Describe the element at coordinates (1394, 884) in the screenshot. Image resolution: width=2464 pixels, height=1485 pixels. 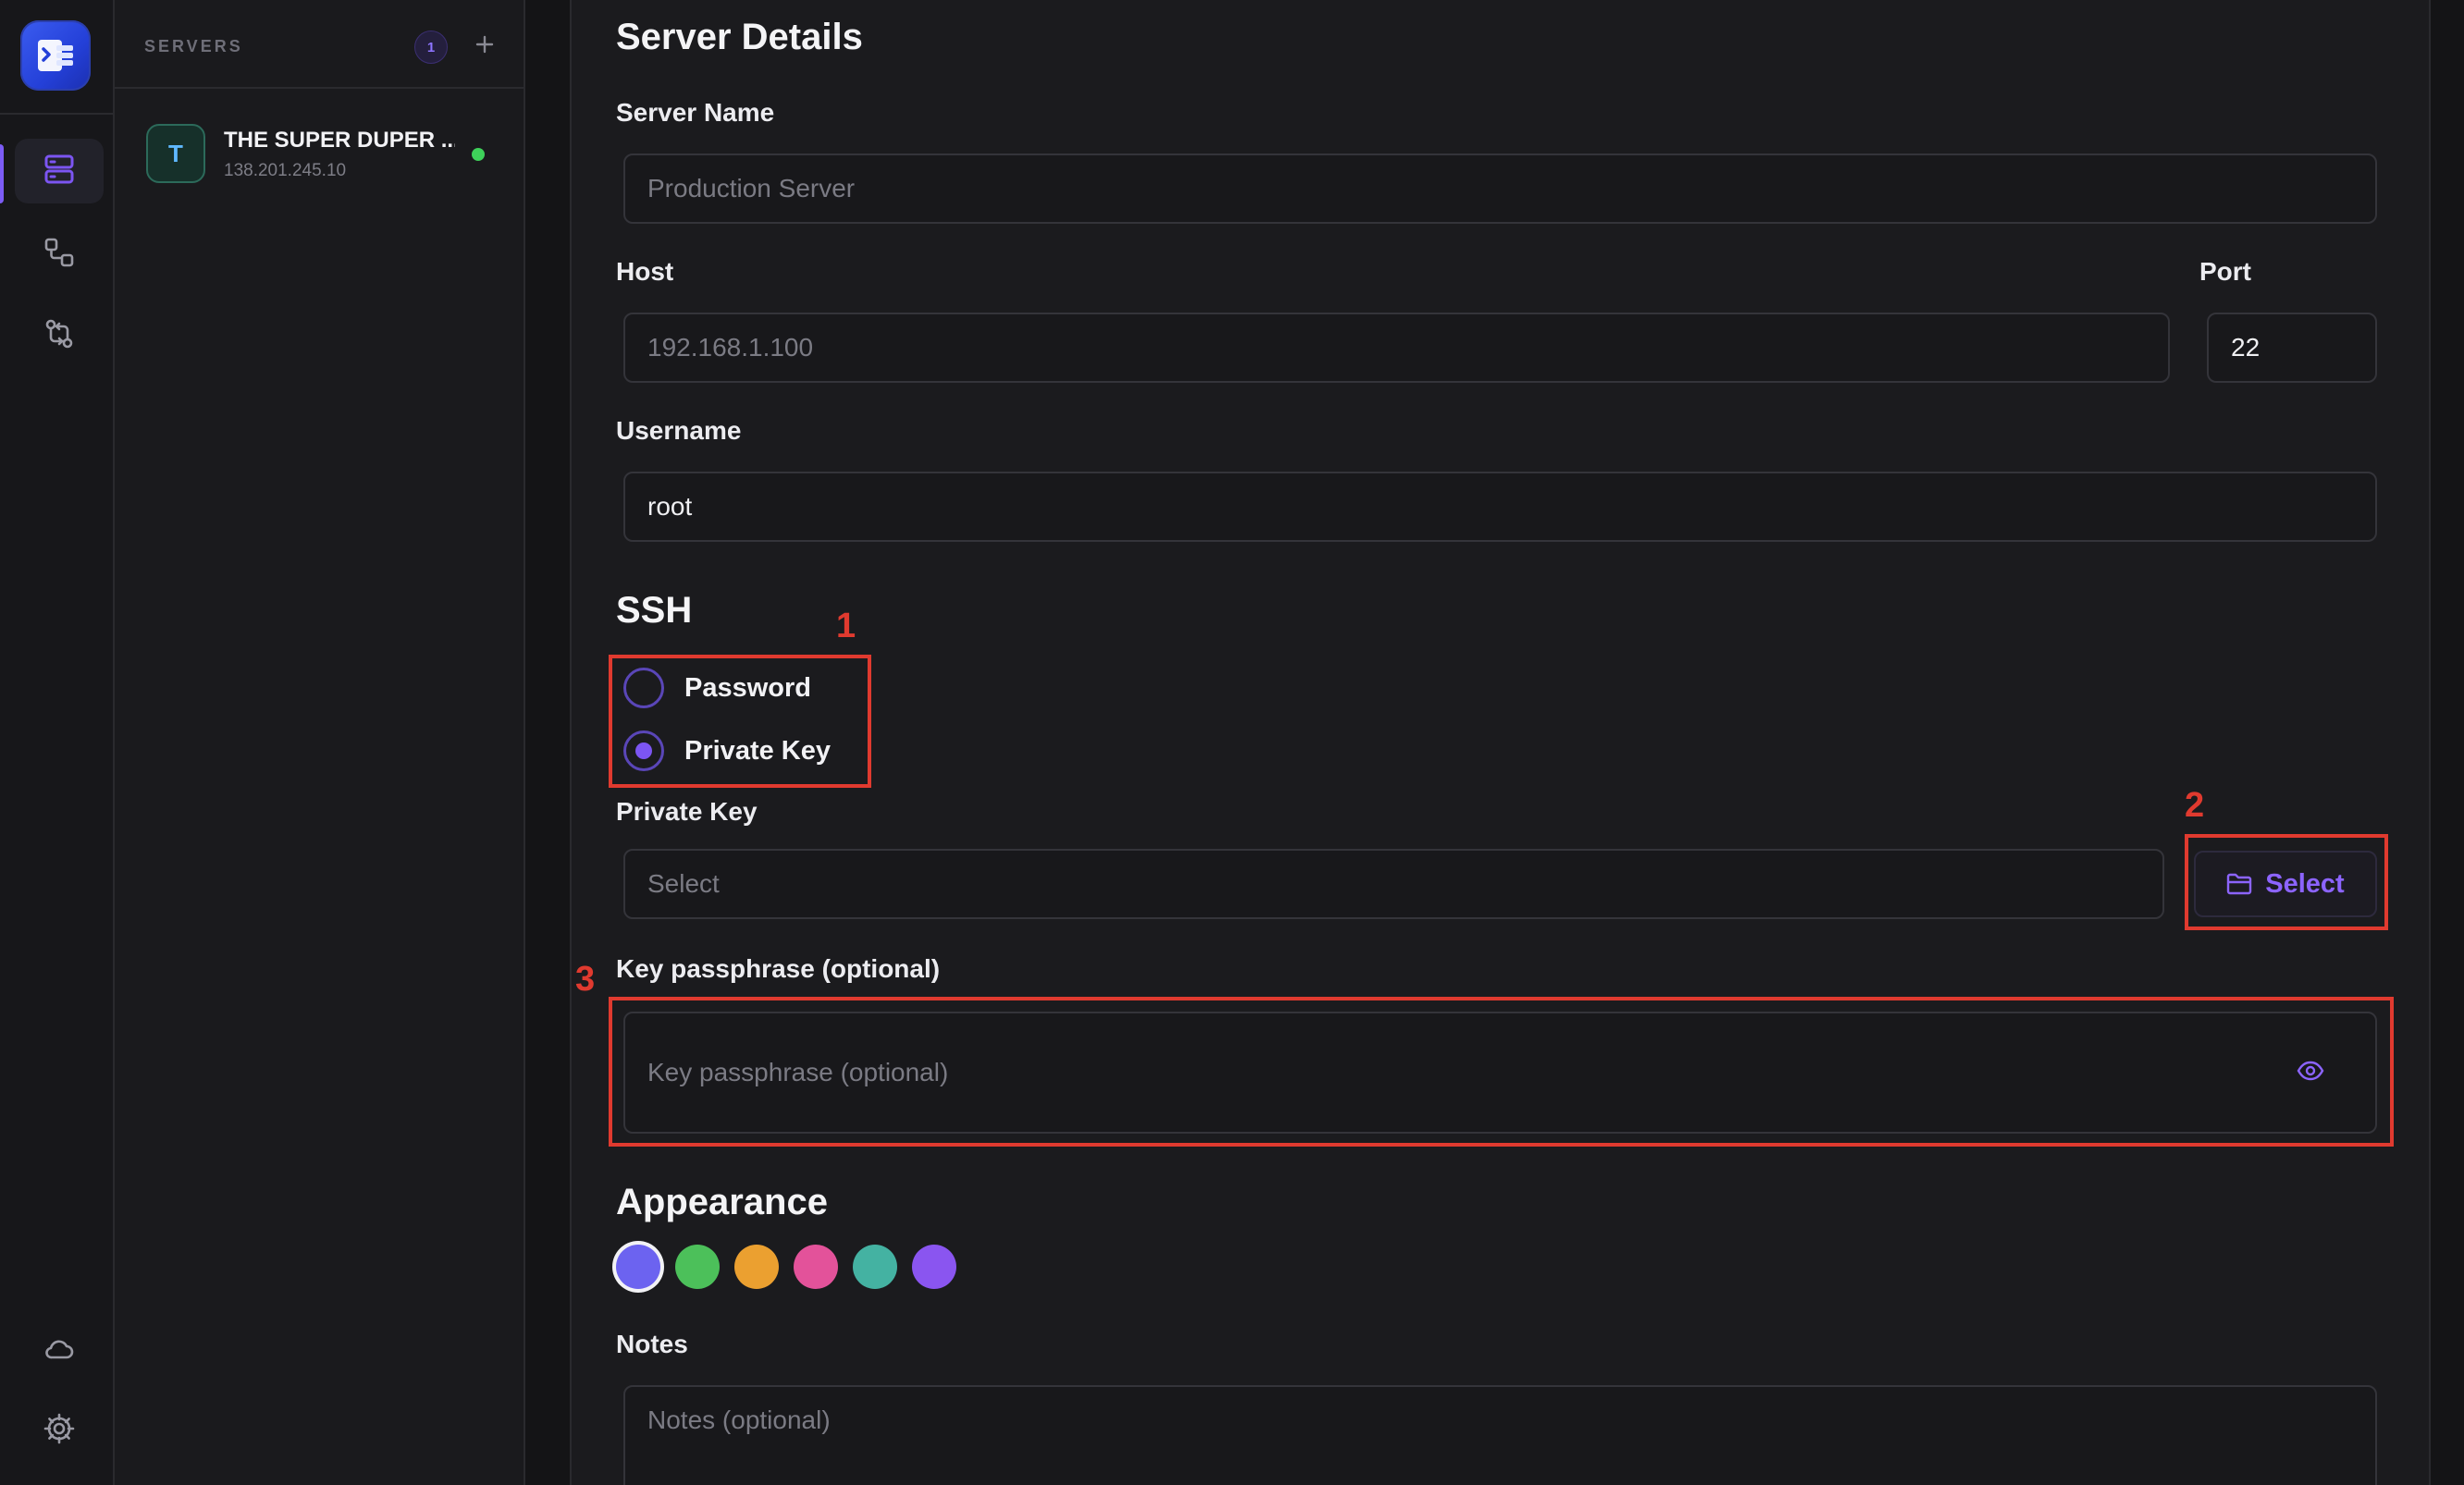
I see `private-key-path-input` at that location.